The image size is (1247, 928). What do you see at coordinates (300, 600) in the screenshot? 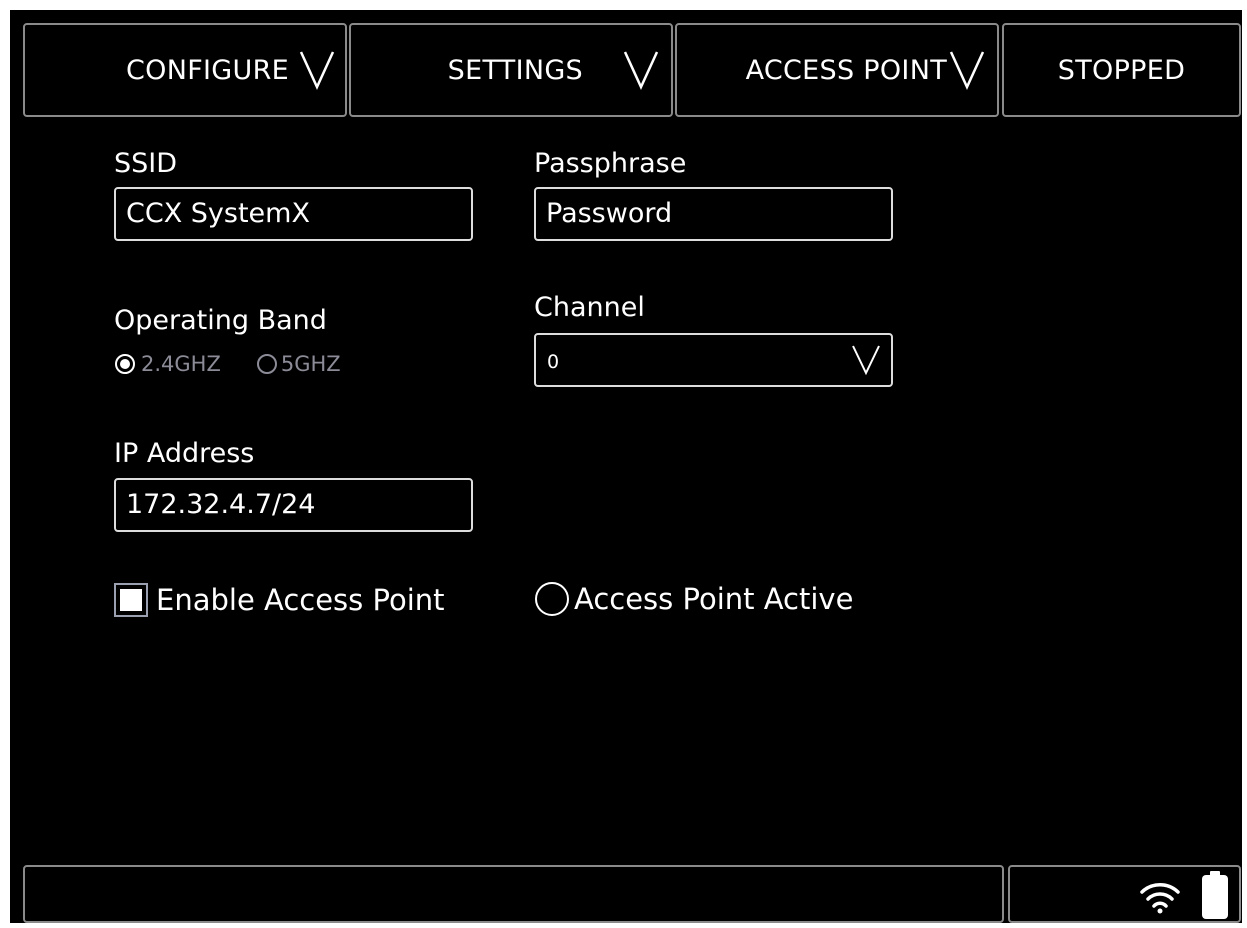
I see `enable-access-point-label: Enable Access Point` at bounding box center [300, 600].